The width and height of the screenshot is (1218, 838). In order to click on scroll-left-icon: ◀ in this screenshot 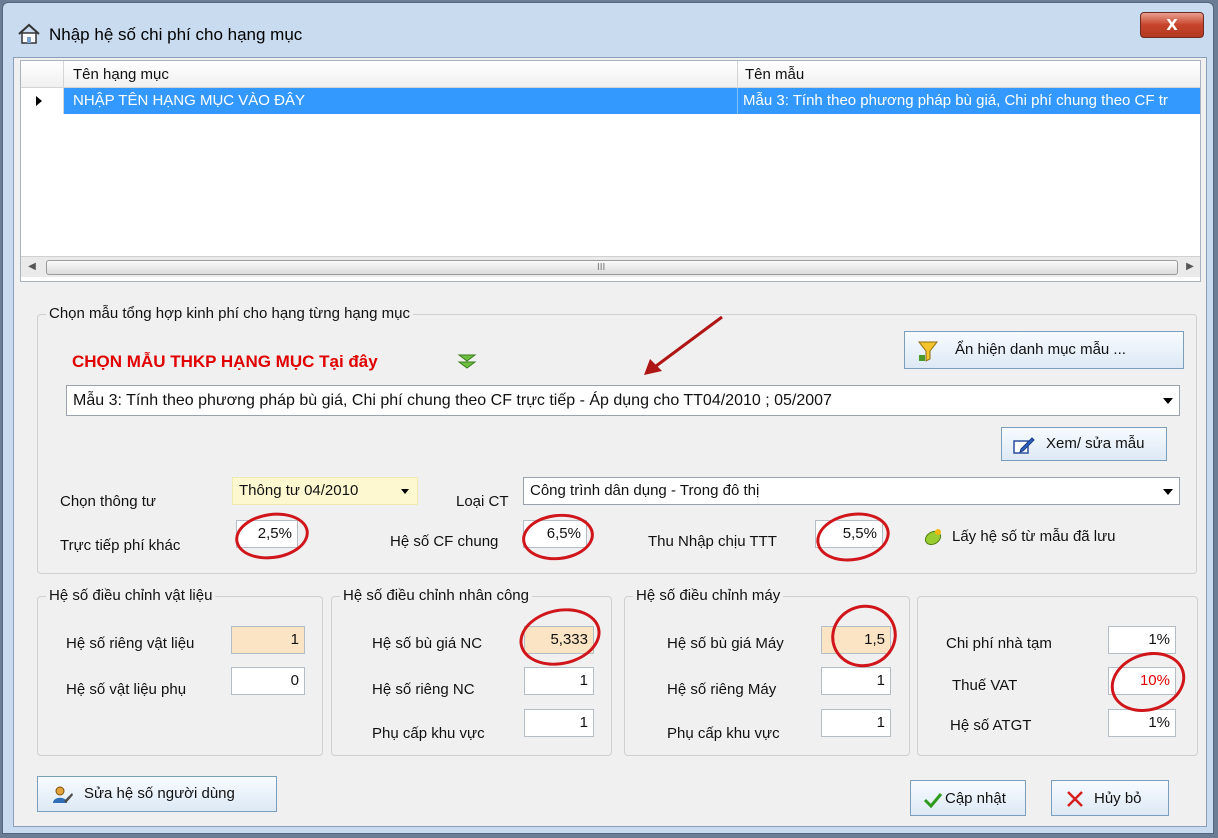, I will do `click(32, 267)`.